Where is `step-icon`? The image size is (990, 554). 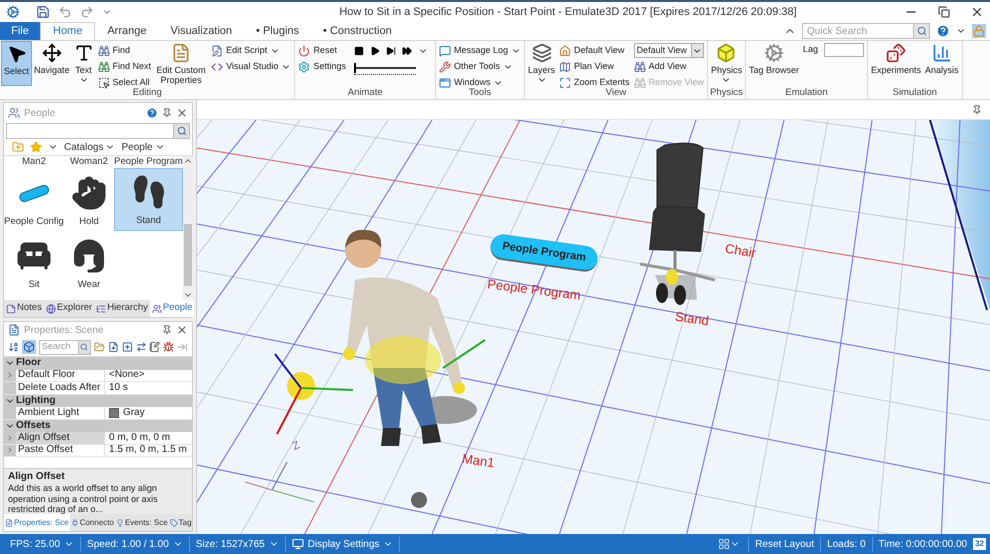
step-icon is located at coordinates (391, 51).